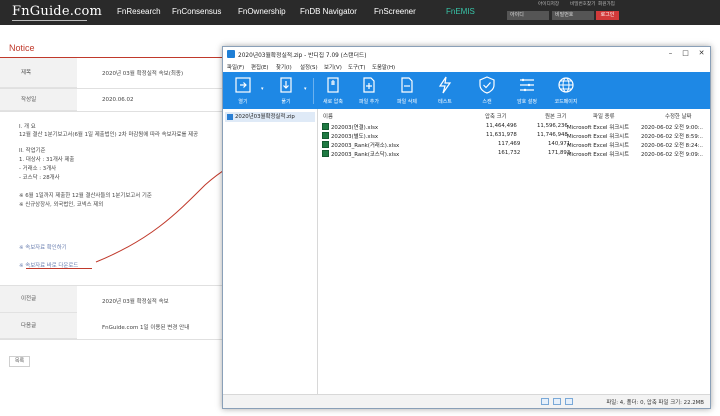 The image size is (720, 416). Describe the element at coordinates (22, 48) in the screenshot. I see `page-title: Notice` at that location.